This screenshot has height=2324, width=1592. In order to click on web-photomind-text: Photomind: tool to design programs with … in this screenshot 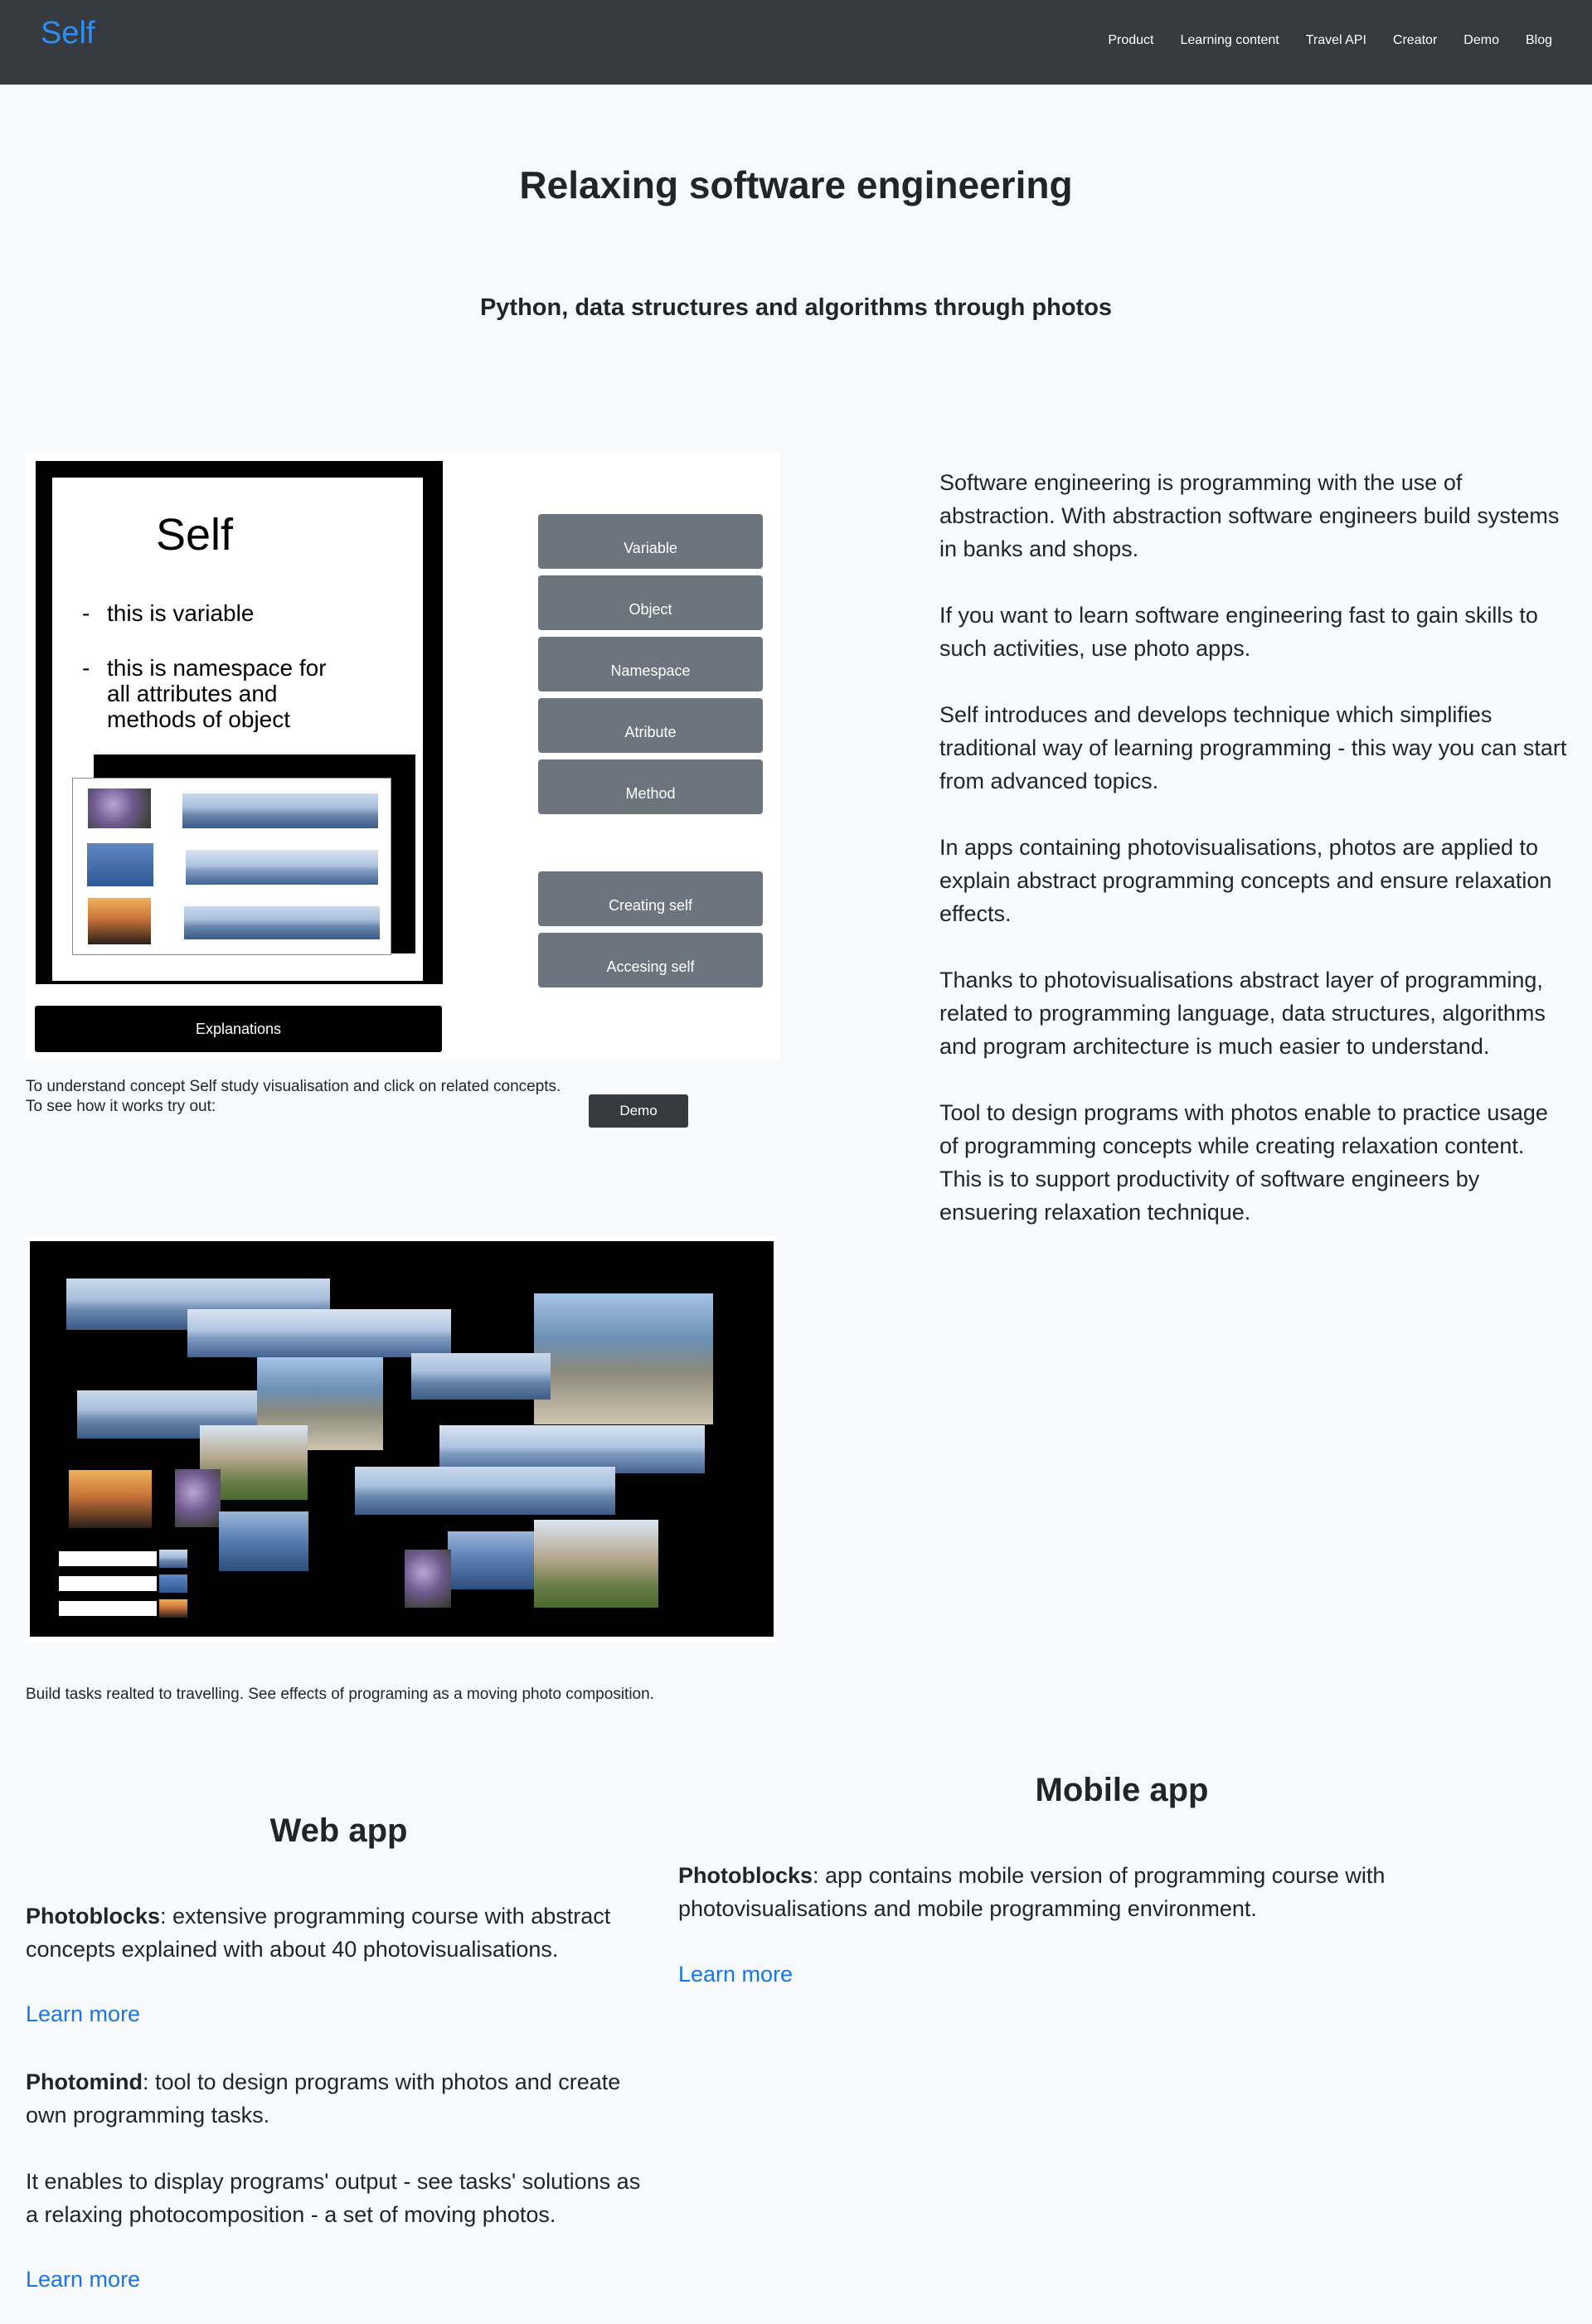, I will do `click(341, 2098)`.